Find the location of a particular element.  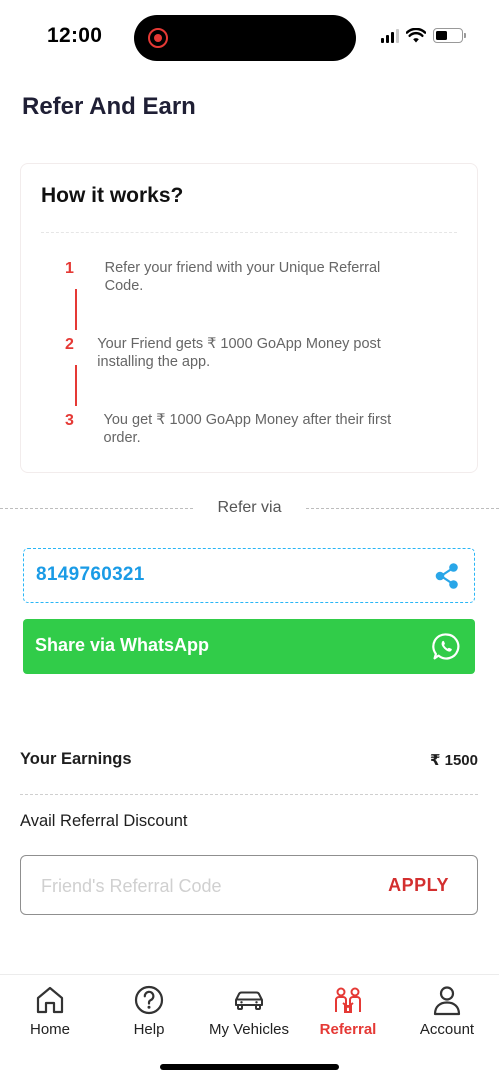

nav-item-account: Account is located at coordinates (447, 1010).